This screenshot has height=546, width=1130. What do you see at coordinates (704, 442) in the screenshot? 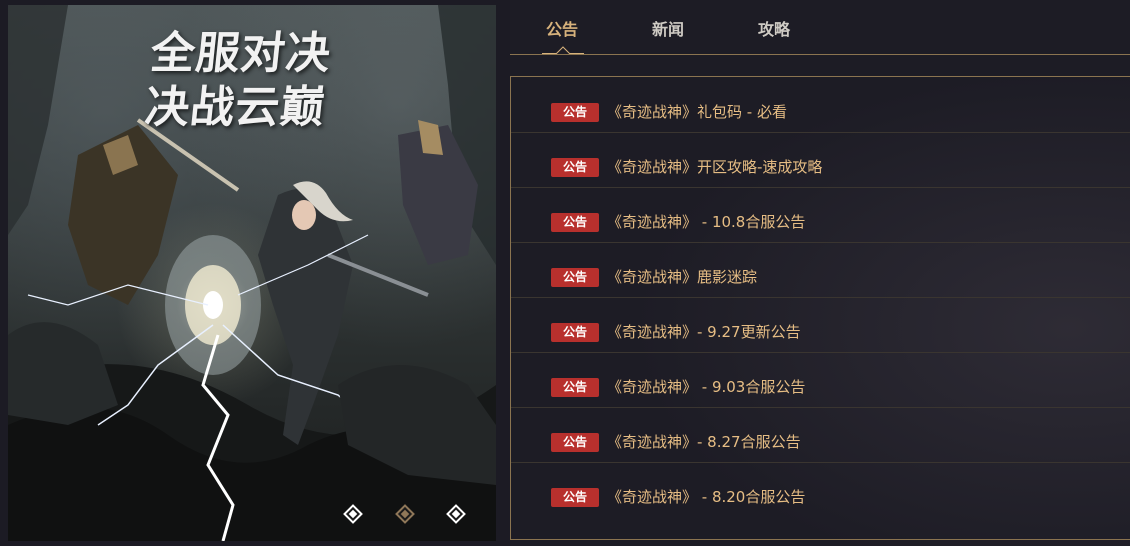
I see `news-title: 《奇迹战神》- 8.27合服公告` at bounding box center [704, 442].